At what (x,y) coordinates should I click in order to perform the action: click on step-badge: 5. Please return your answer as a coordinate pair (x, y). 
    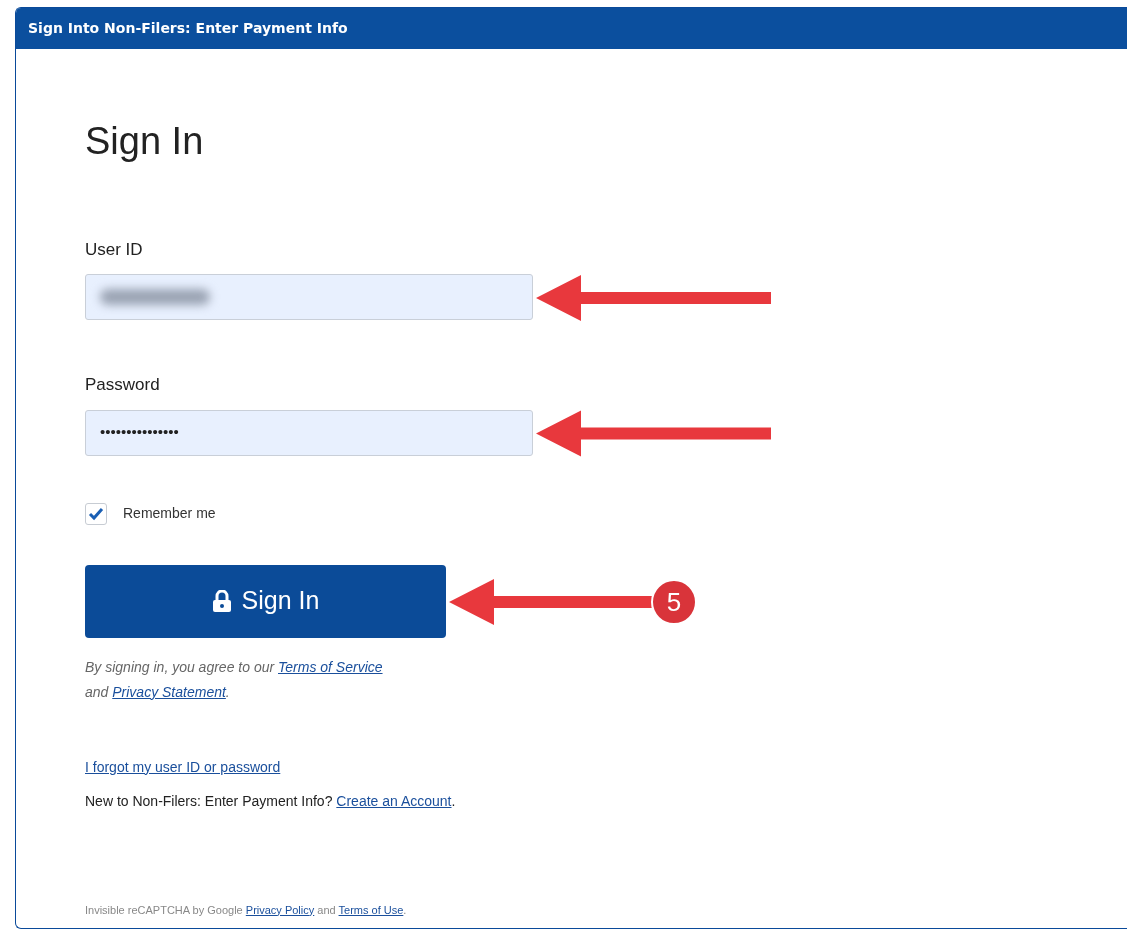
    Looking at the image, I should click on (674, 602).